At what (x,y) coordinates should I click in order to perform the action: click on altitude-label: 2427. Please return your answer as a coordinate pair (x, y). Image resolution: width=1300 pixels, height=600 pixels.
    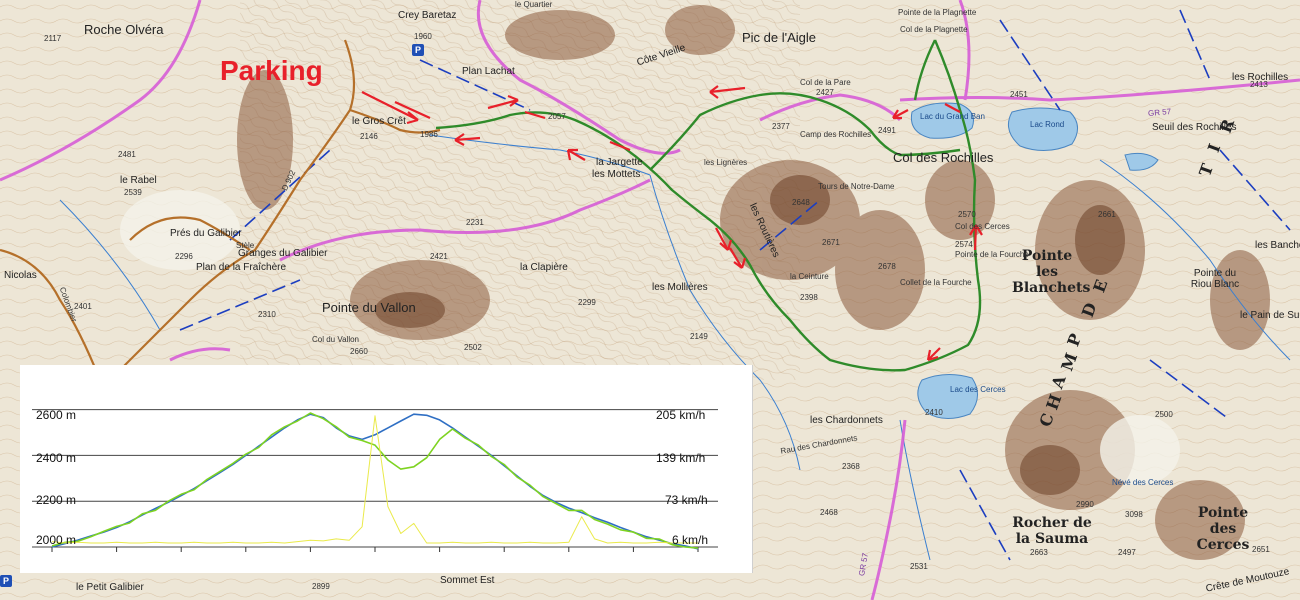
    Looking at the image, I should click on (825, 92).